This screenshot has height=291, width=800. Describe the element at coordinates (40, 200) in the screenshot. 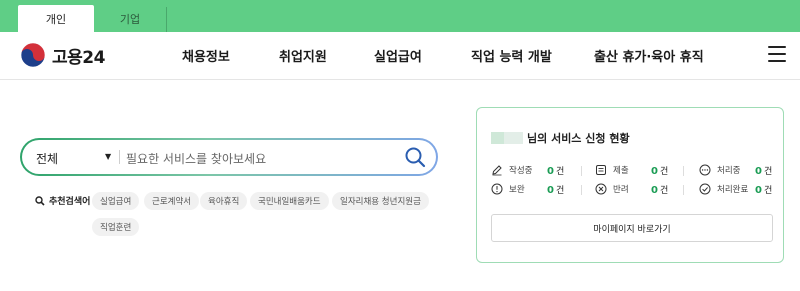

I see `search-small-icon` at that location.